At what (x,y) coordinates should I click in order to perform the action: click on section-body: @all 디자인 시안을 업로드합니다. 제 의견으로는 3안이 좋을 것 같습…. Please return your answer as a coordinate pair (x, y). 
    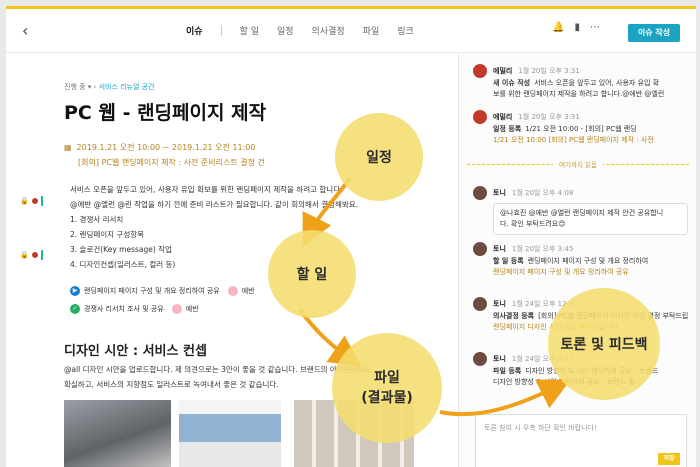
    Looking at the image, I should click on (217, 377).